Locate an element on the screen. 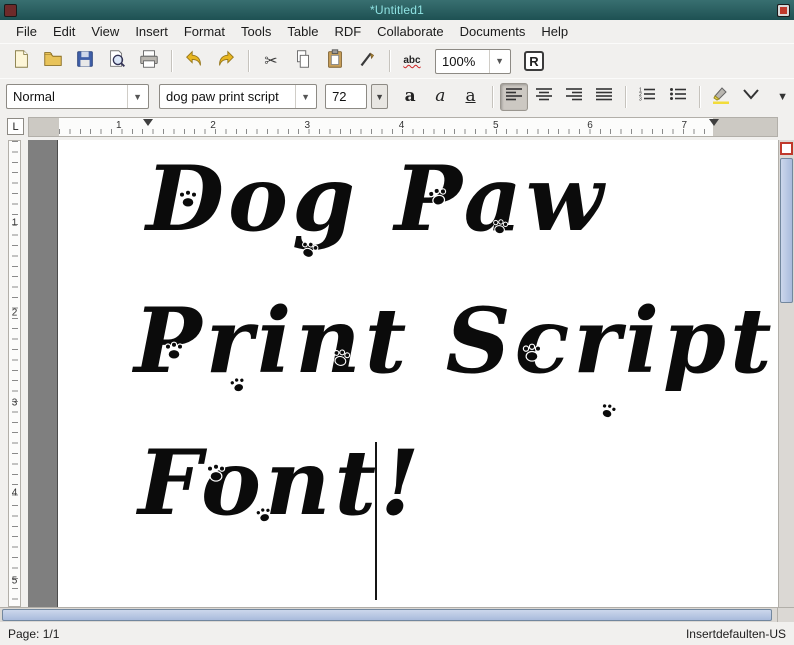 This screenshot has height=645, width=794. ruler-number: 4 is located at coordinates (401, 125).